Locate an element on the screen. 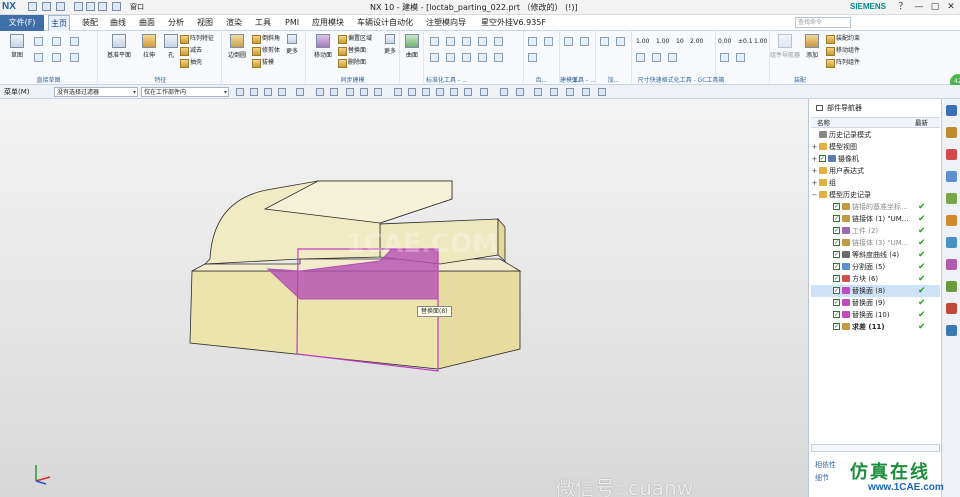  tree-row: ✓ 链接体 (3) "UM... ✔ is located at coordinates (875, 243).